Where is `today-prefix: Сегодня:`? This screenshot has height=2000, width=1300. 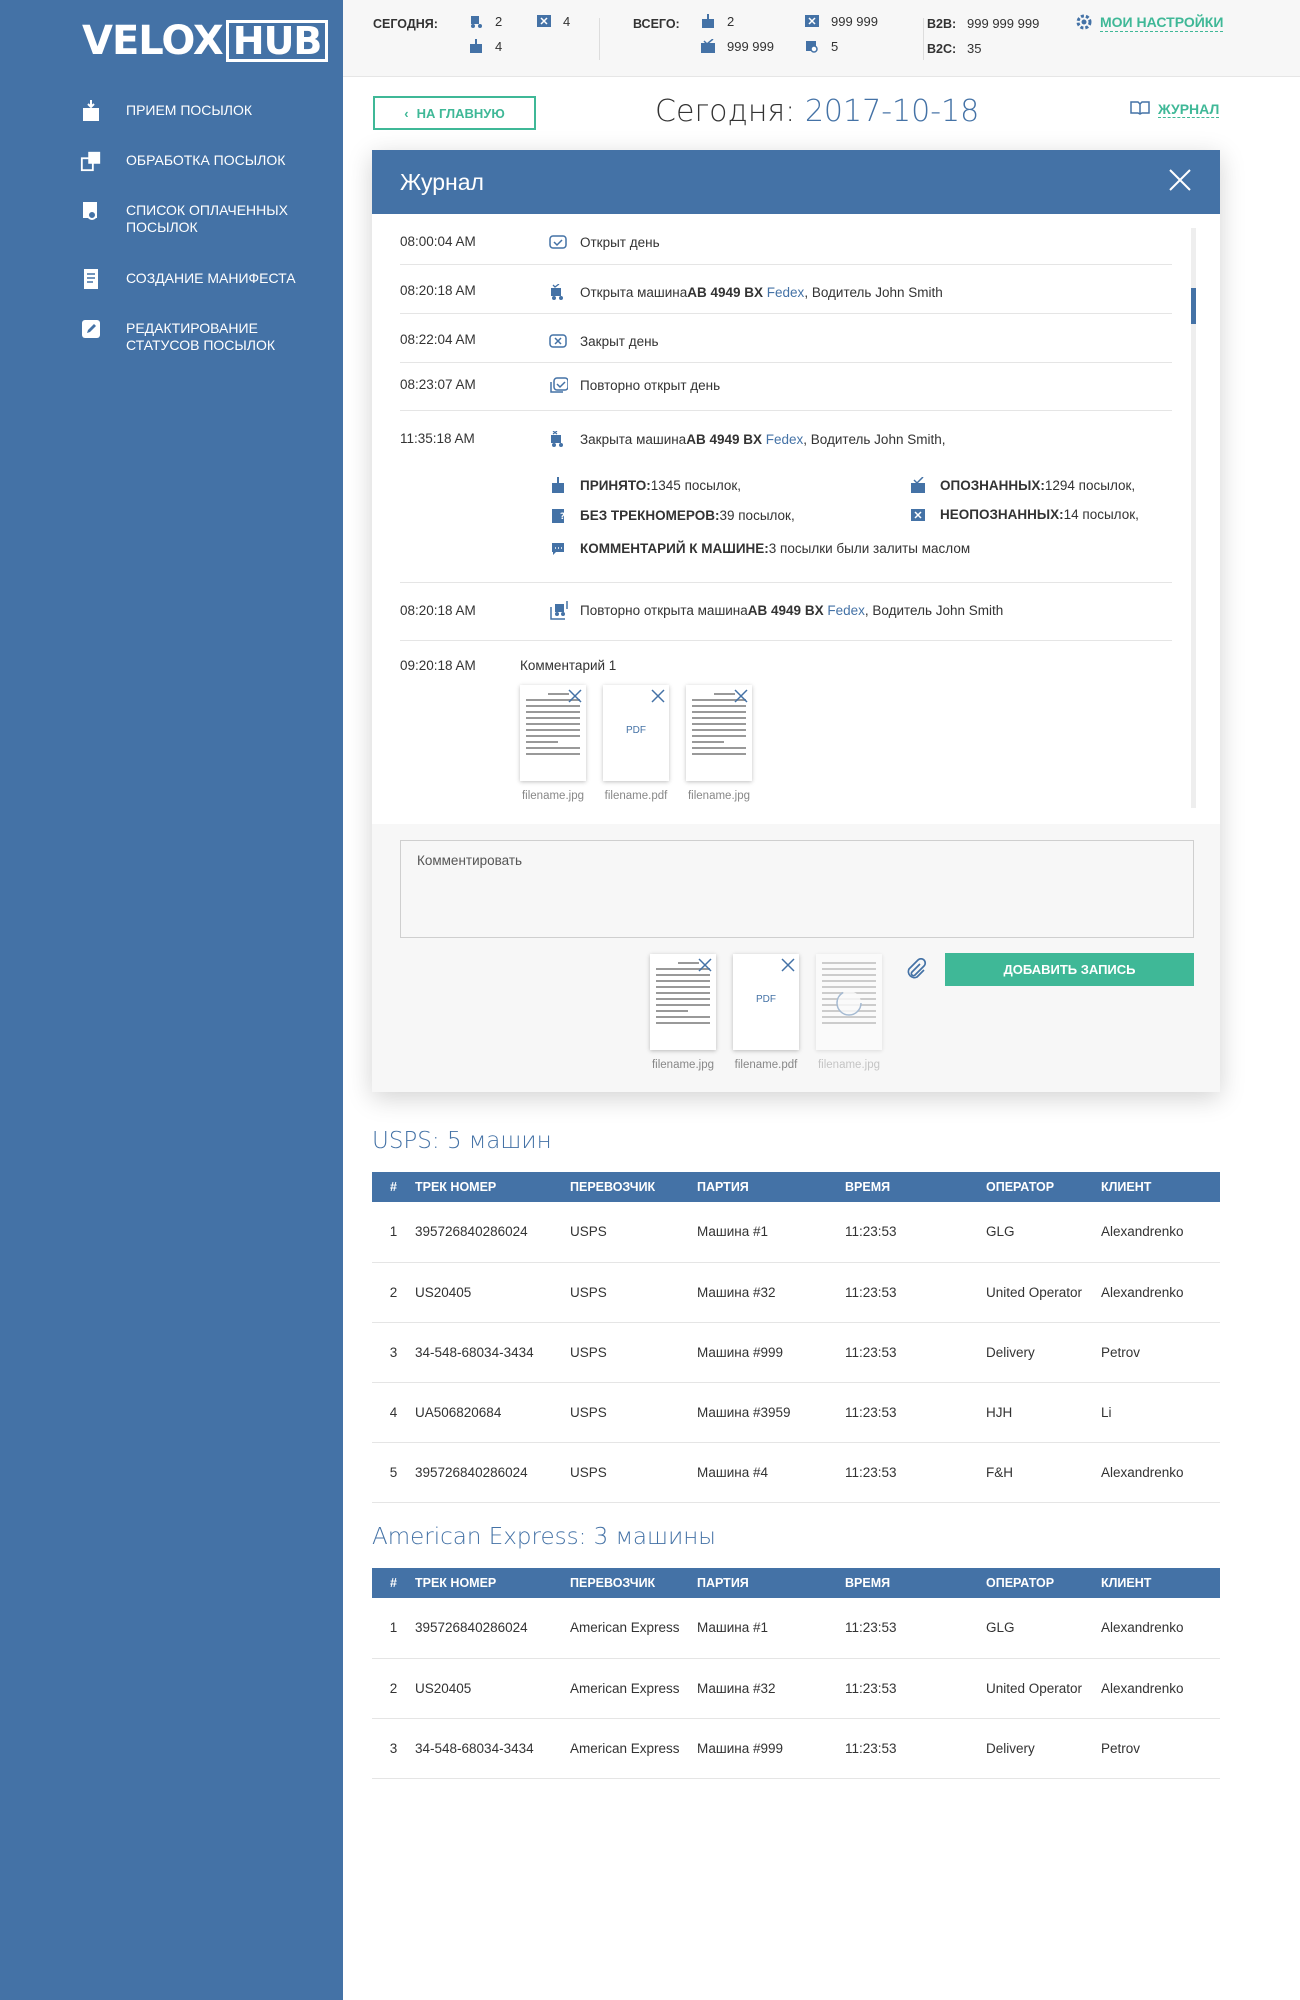
today-prefix: Сегодня: is located at coordinates (725, 111).